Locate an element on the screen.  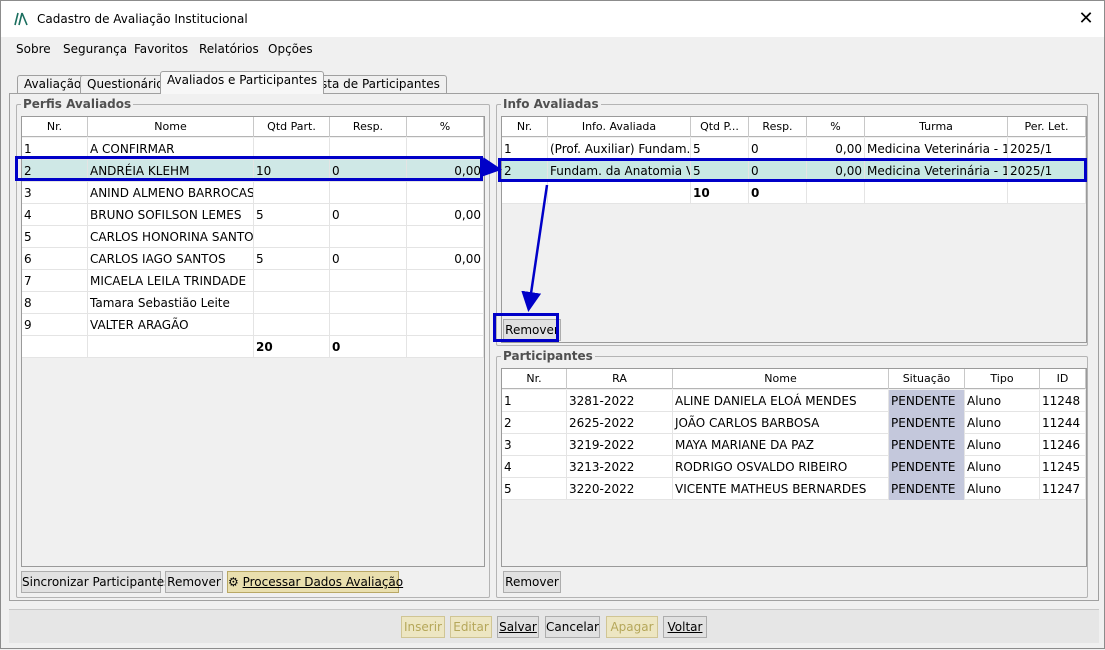
col-qtd-part: Qtd Part. is located at coordinates (292, 127).